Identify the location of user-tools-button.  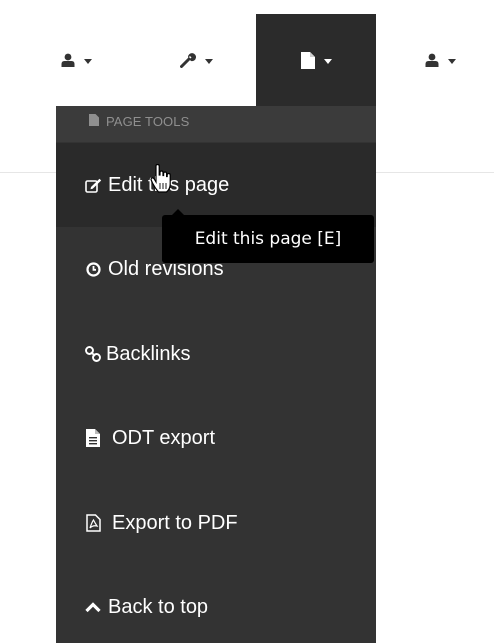
(76, 60).